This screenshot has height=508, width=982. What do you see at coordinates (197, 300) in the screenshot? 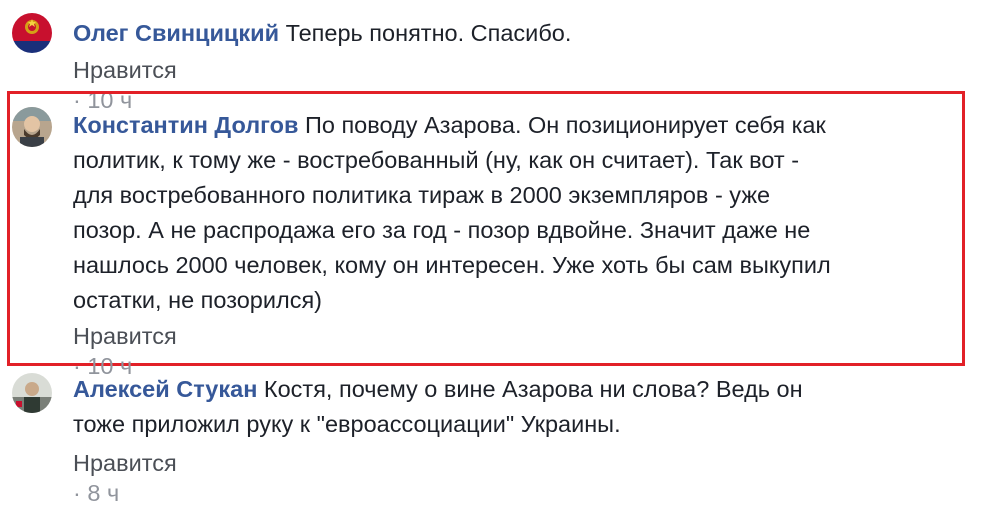
I see `comment-text-line: остатки, не позорился)` at bounding box center [197, 300].